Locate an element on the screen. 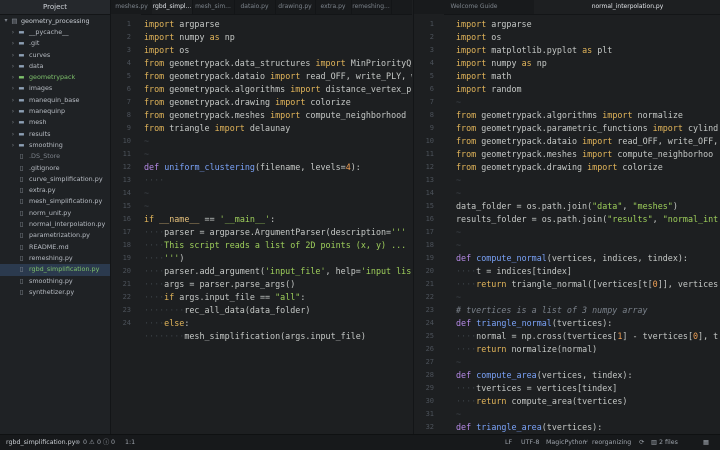 The image size is (720, 450). info-icon: ⓘ is located at coordinates (106, 442).